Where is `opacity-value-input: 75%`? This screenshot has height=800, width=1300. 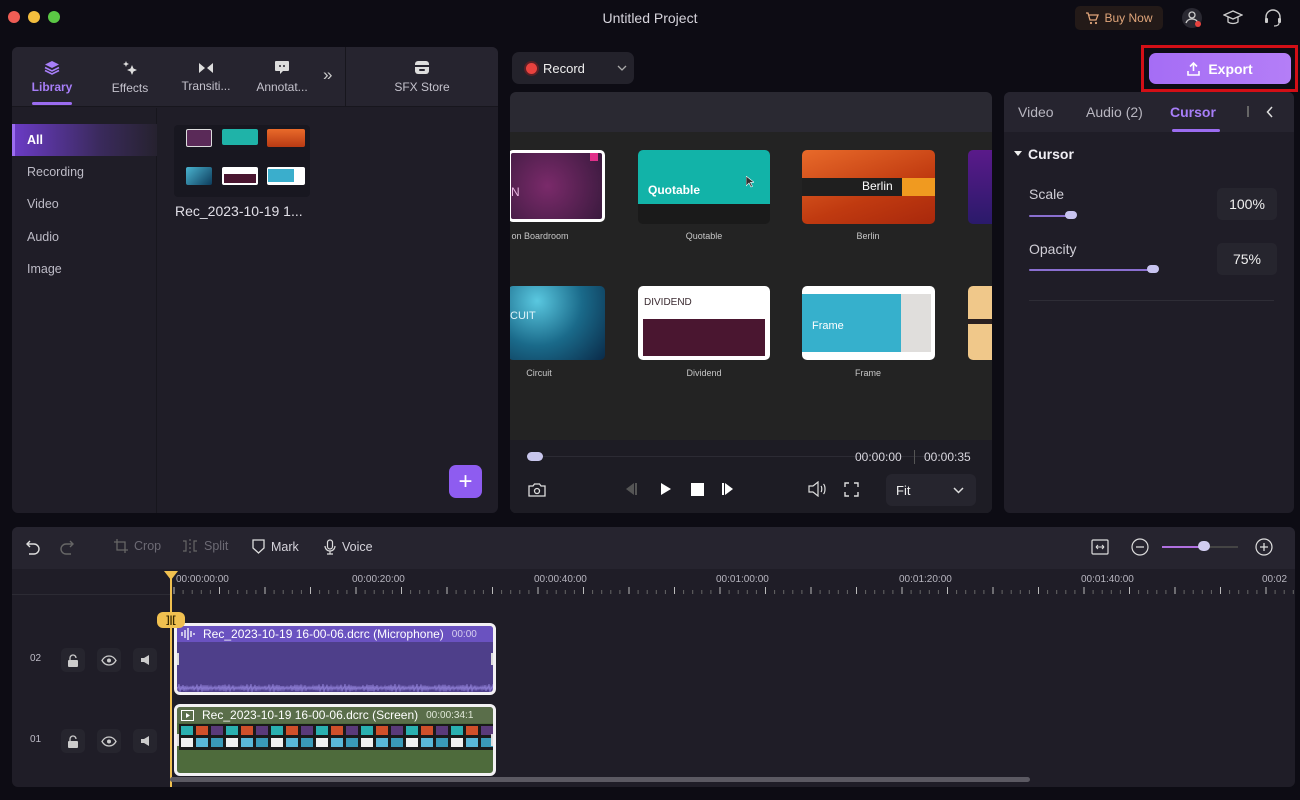 opacity-value-input: 75% is located at coordinates (1247, 259).